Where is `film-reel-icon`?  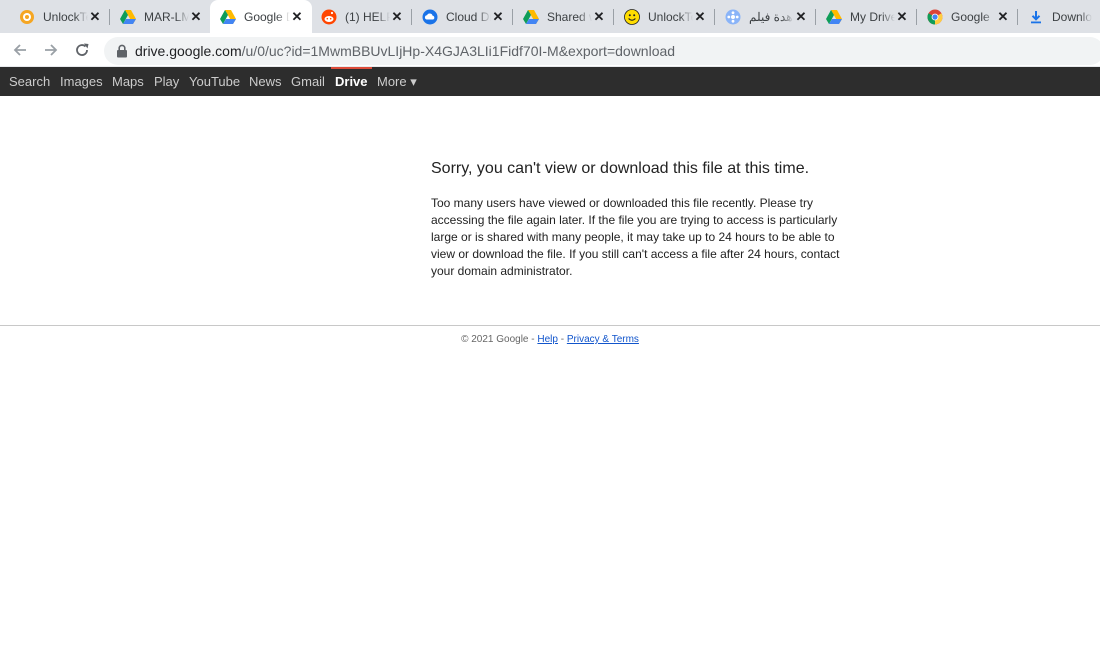 film-reel-icon is located at coordinates (733, 17).